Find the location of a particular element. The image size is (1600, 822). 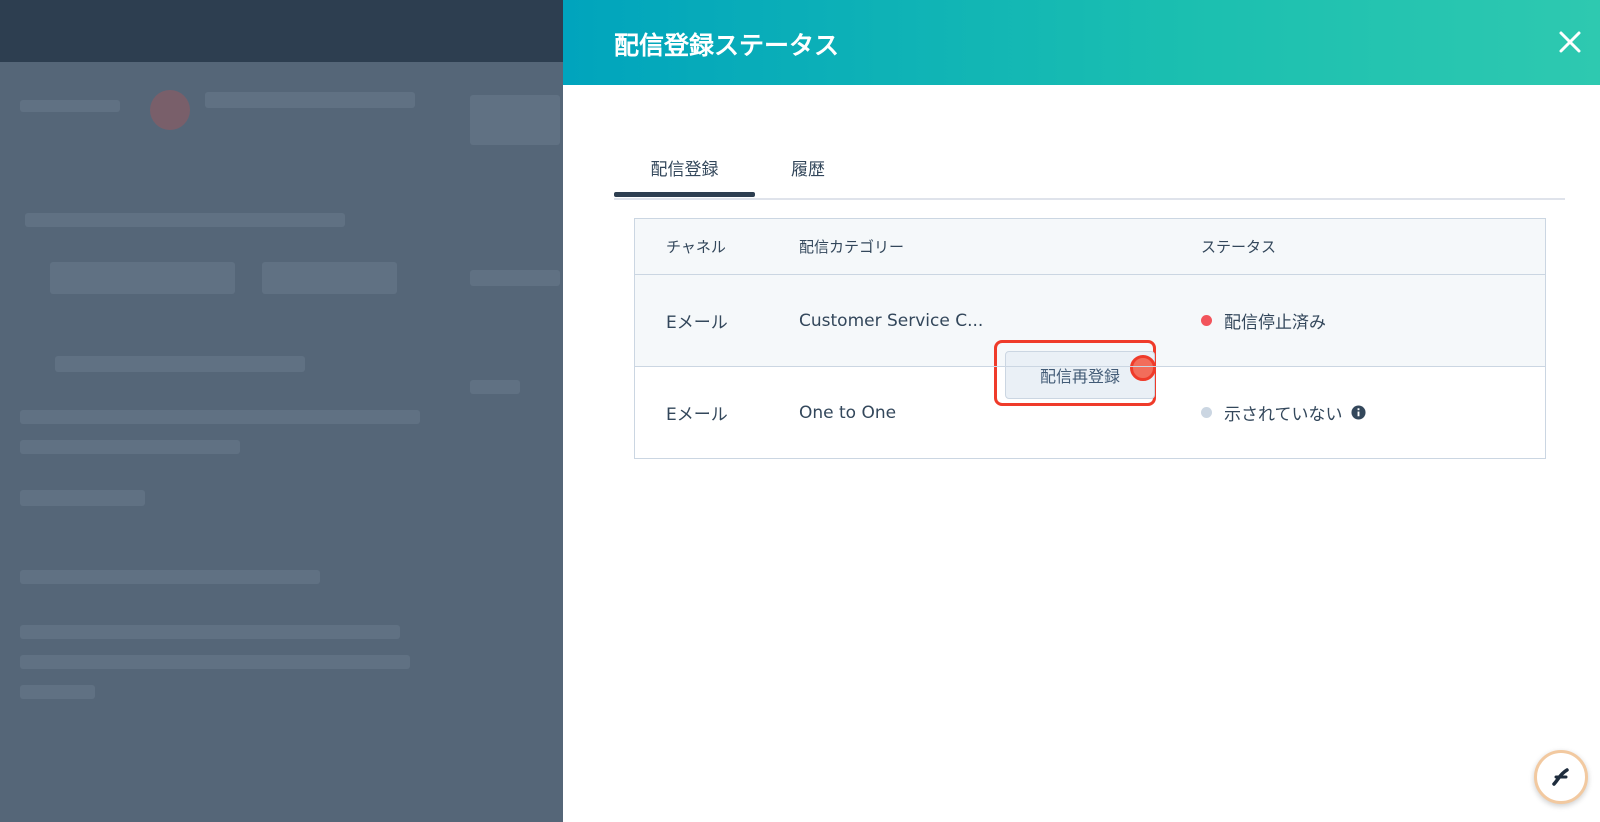

close-button is located at coordinates (1570, 42).